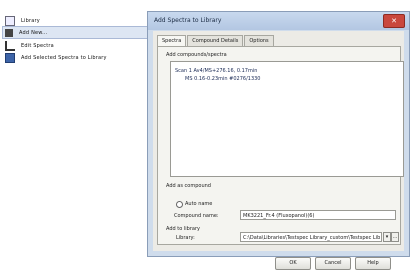 Image resolution: width=410 pixels, height=270 pixels. Describe the element at coordinates (199, 204) in the screenshot. I see `auto-name-label: Auto name` at that location.